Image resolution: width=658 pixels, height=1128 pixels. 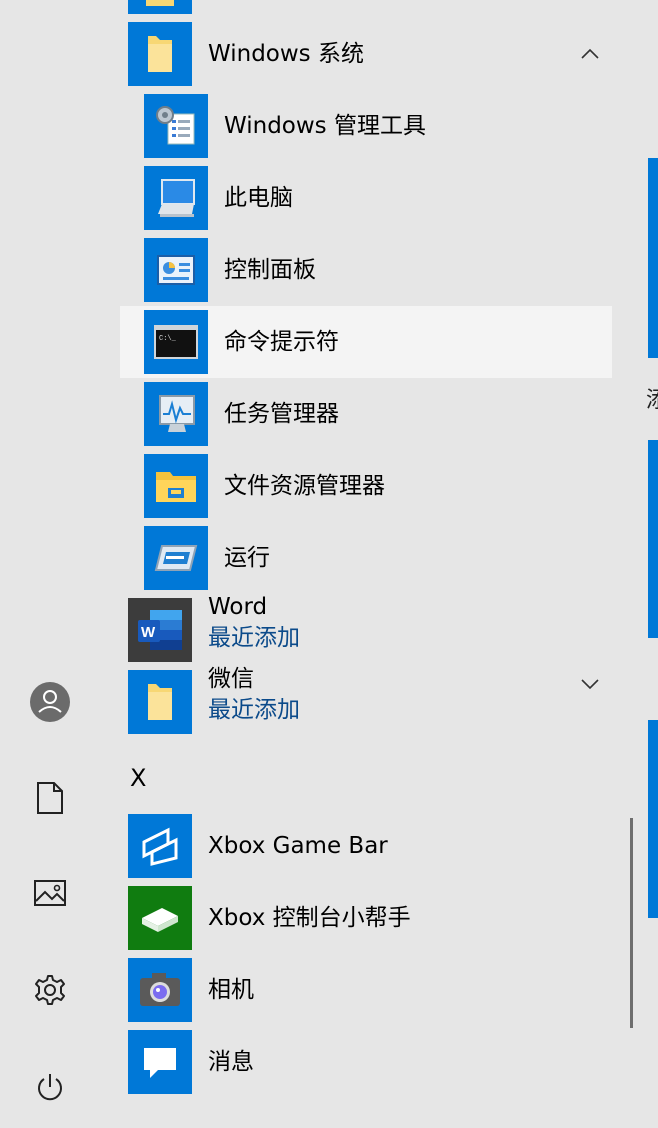 I want to click on task-manager-icon, so click(x=177, y=413).